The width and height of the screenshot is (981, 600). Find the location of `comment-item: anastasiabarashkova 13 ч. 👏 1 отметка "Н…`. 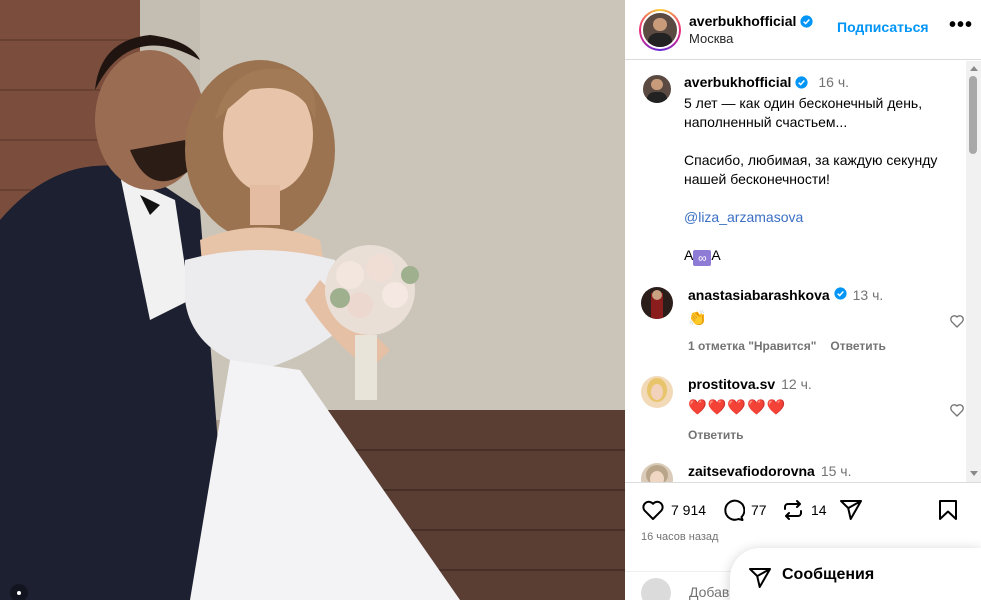

comment-item: anastasiabarashkova 13 ч. 👏 1 отметка "Н… is located at coordinates (806, 320).